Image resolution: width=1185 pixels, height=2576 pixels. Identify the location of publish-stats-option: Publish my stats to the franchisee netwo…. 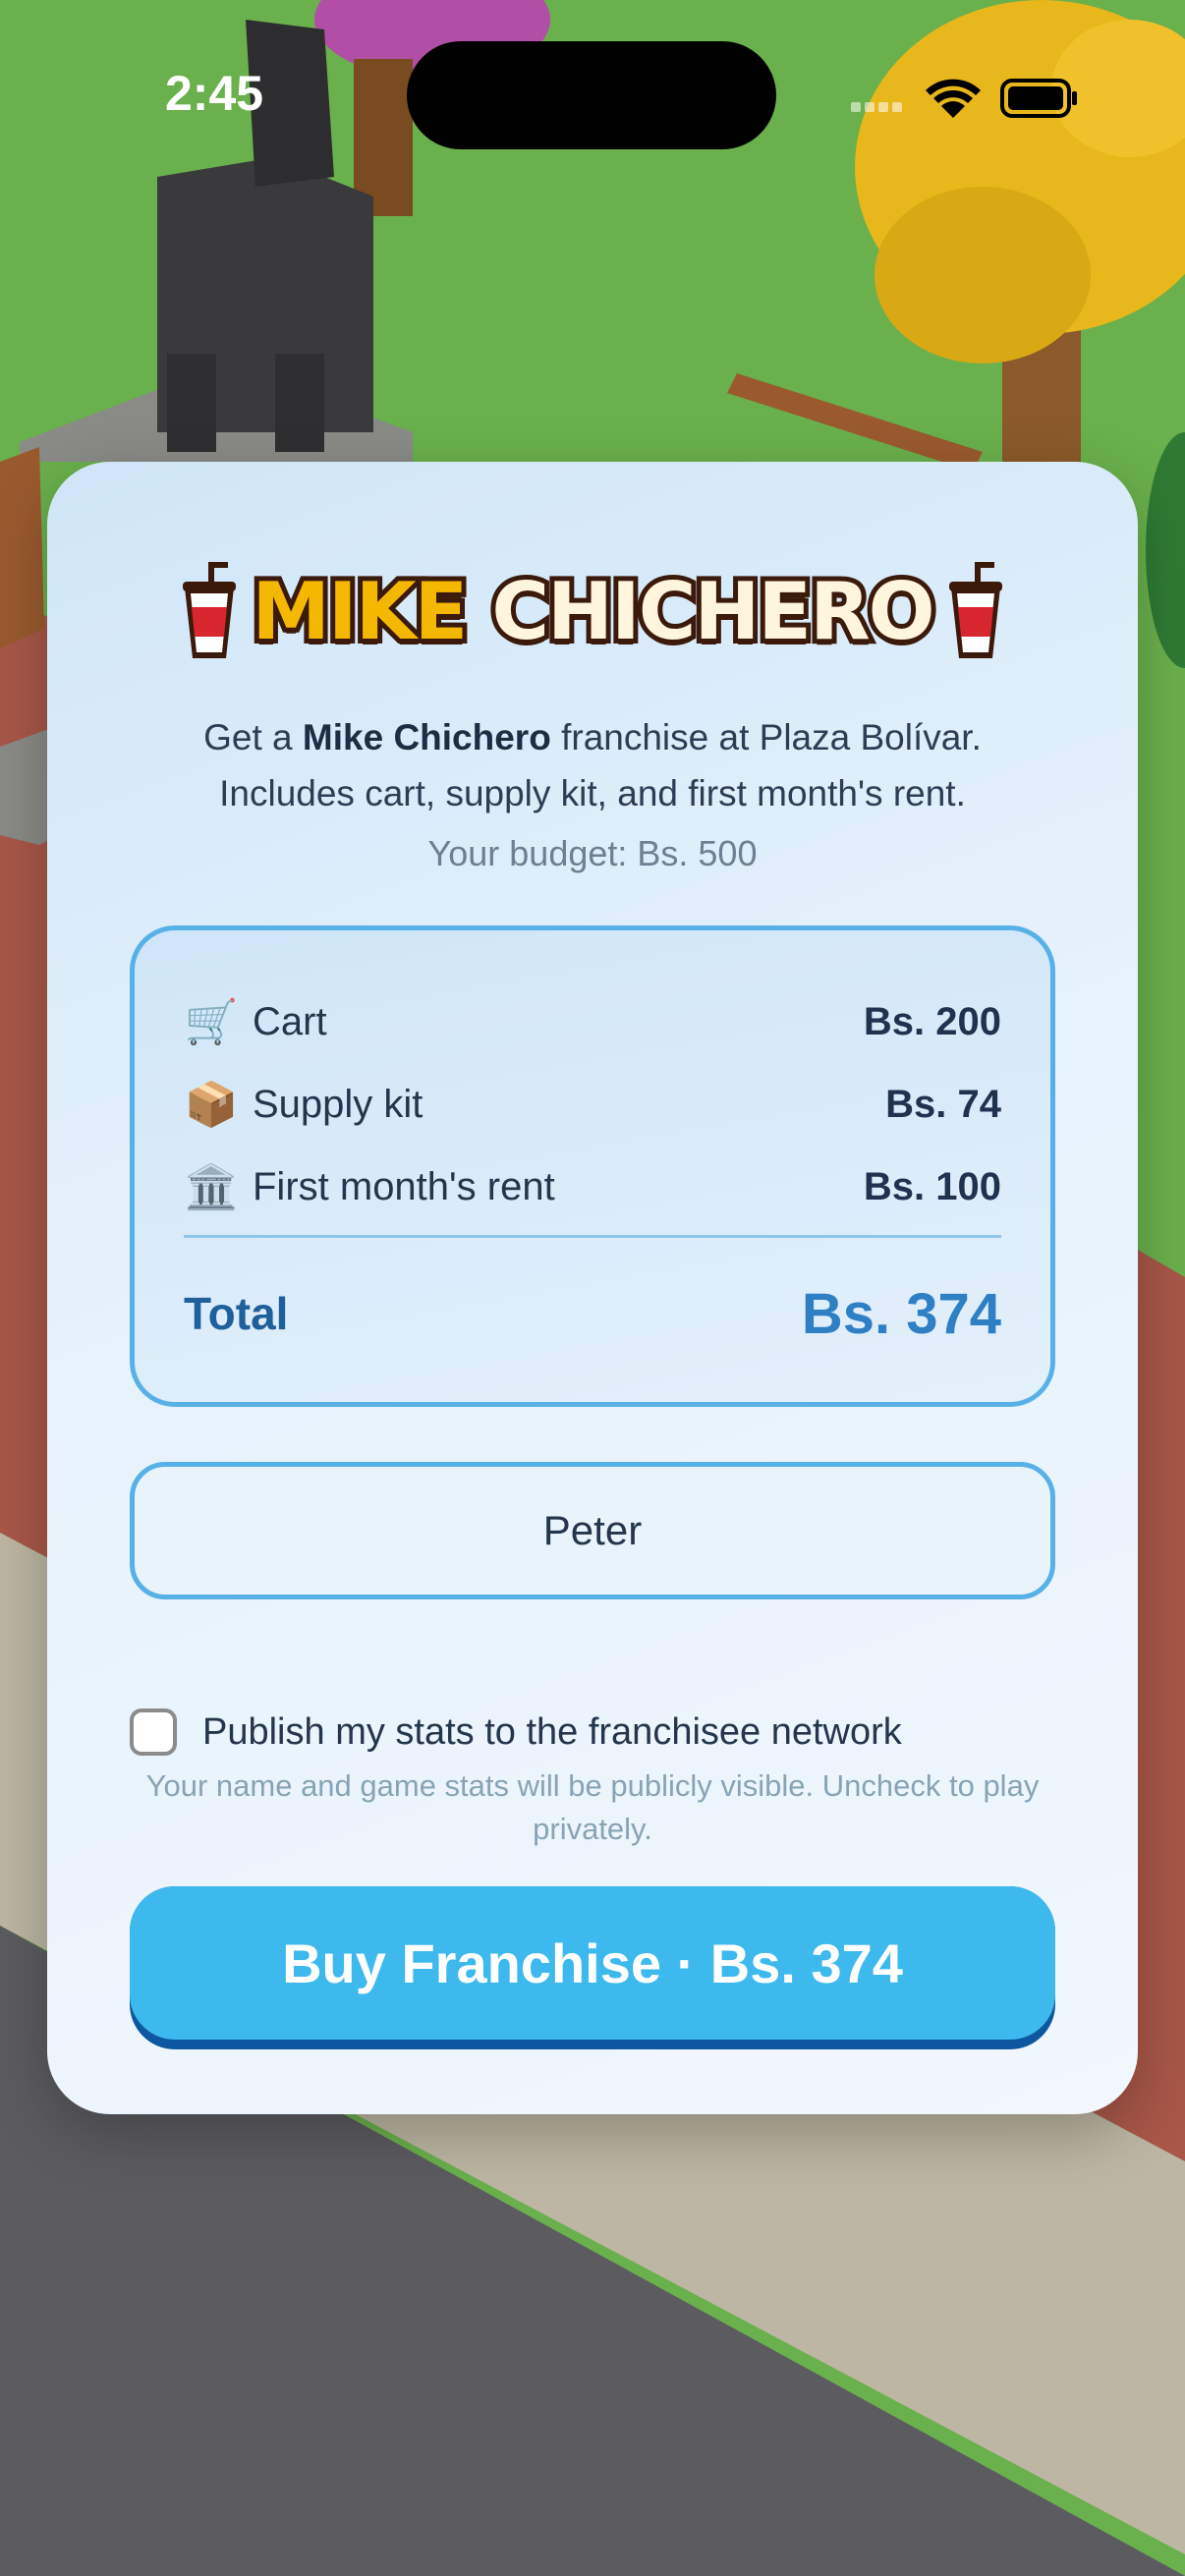
(516, 1732).